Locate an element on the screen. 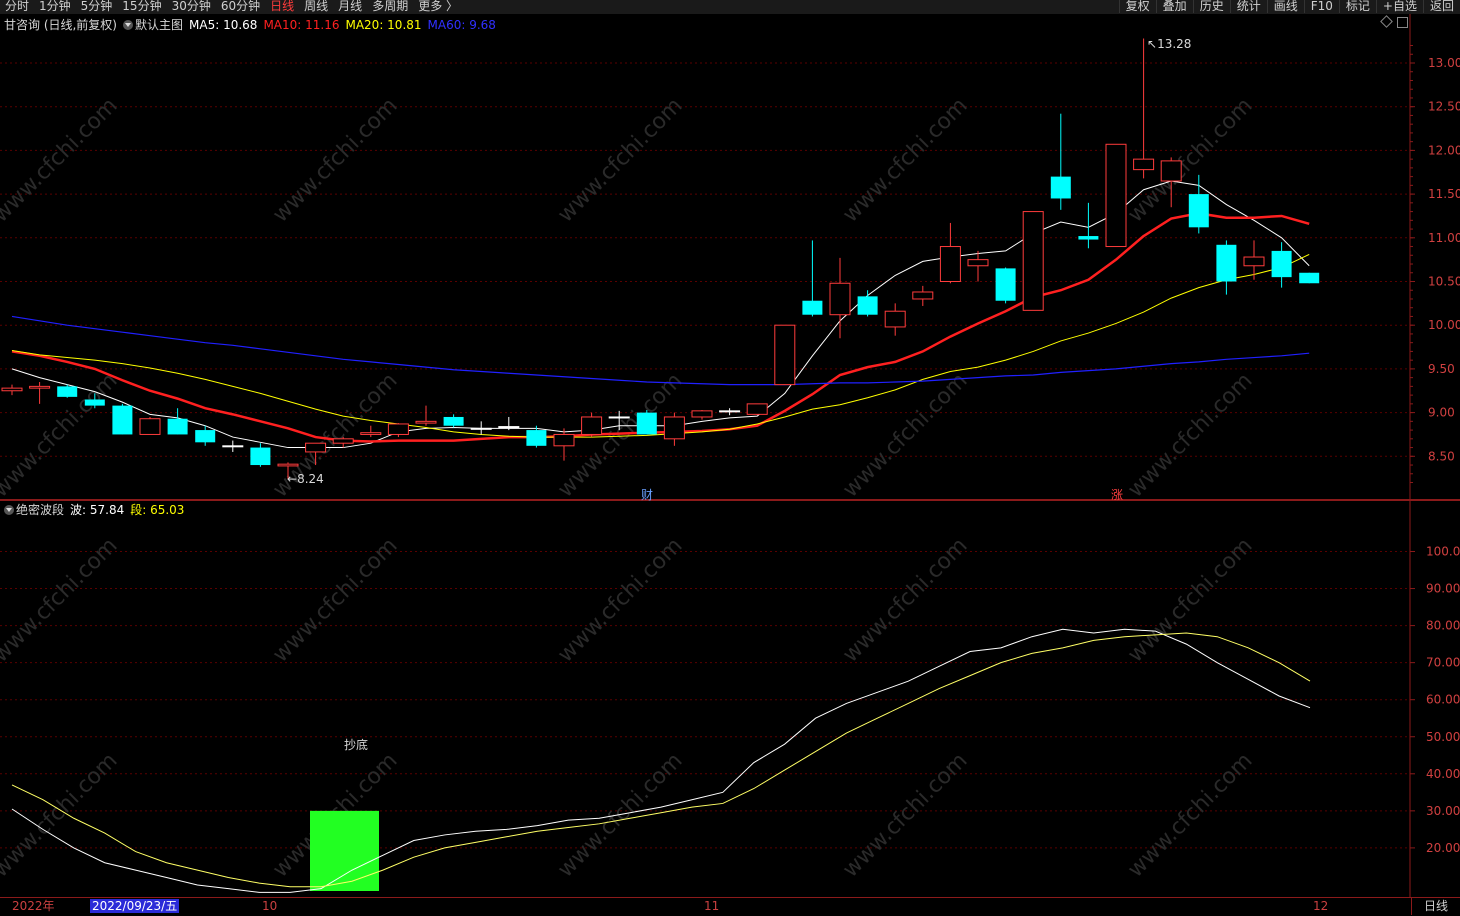  maximize-icon is located at coordinates (1402, 22).